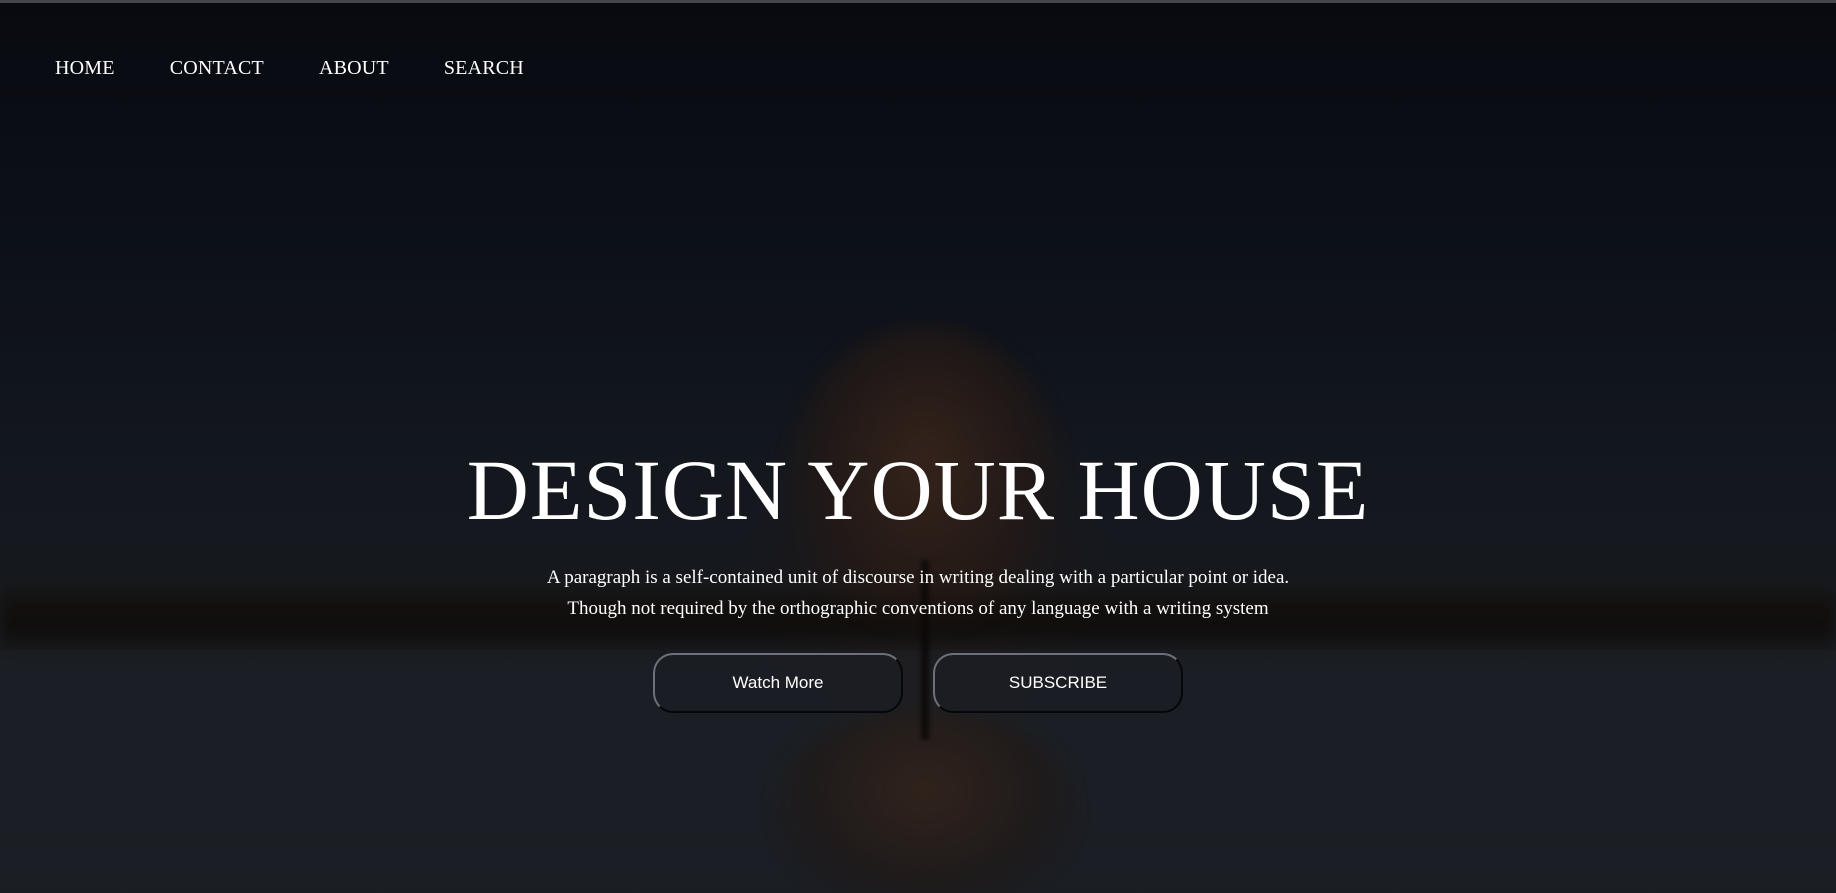  I want to click on nav-item-search: SEARCH, so click(484, 68).